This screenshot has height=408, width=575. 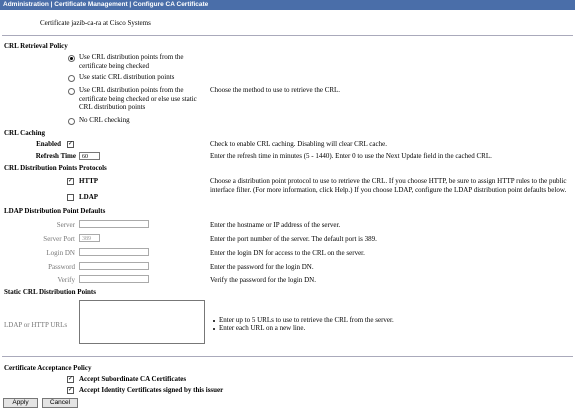 What do you see at coordinates (104, 120) in the screenshot?
I see `radio-no-crl-checking-label: No CRL checking` at bounding box center [104, 120].